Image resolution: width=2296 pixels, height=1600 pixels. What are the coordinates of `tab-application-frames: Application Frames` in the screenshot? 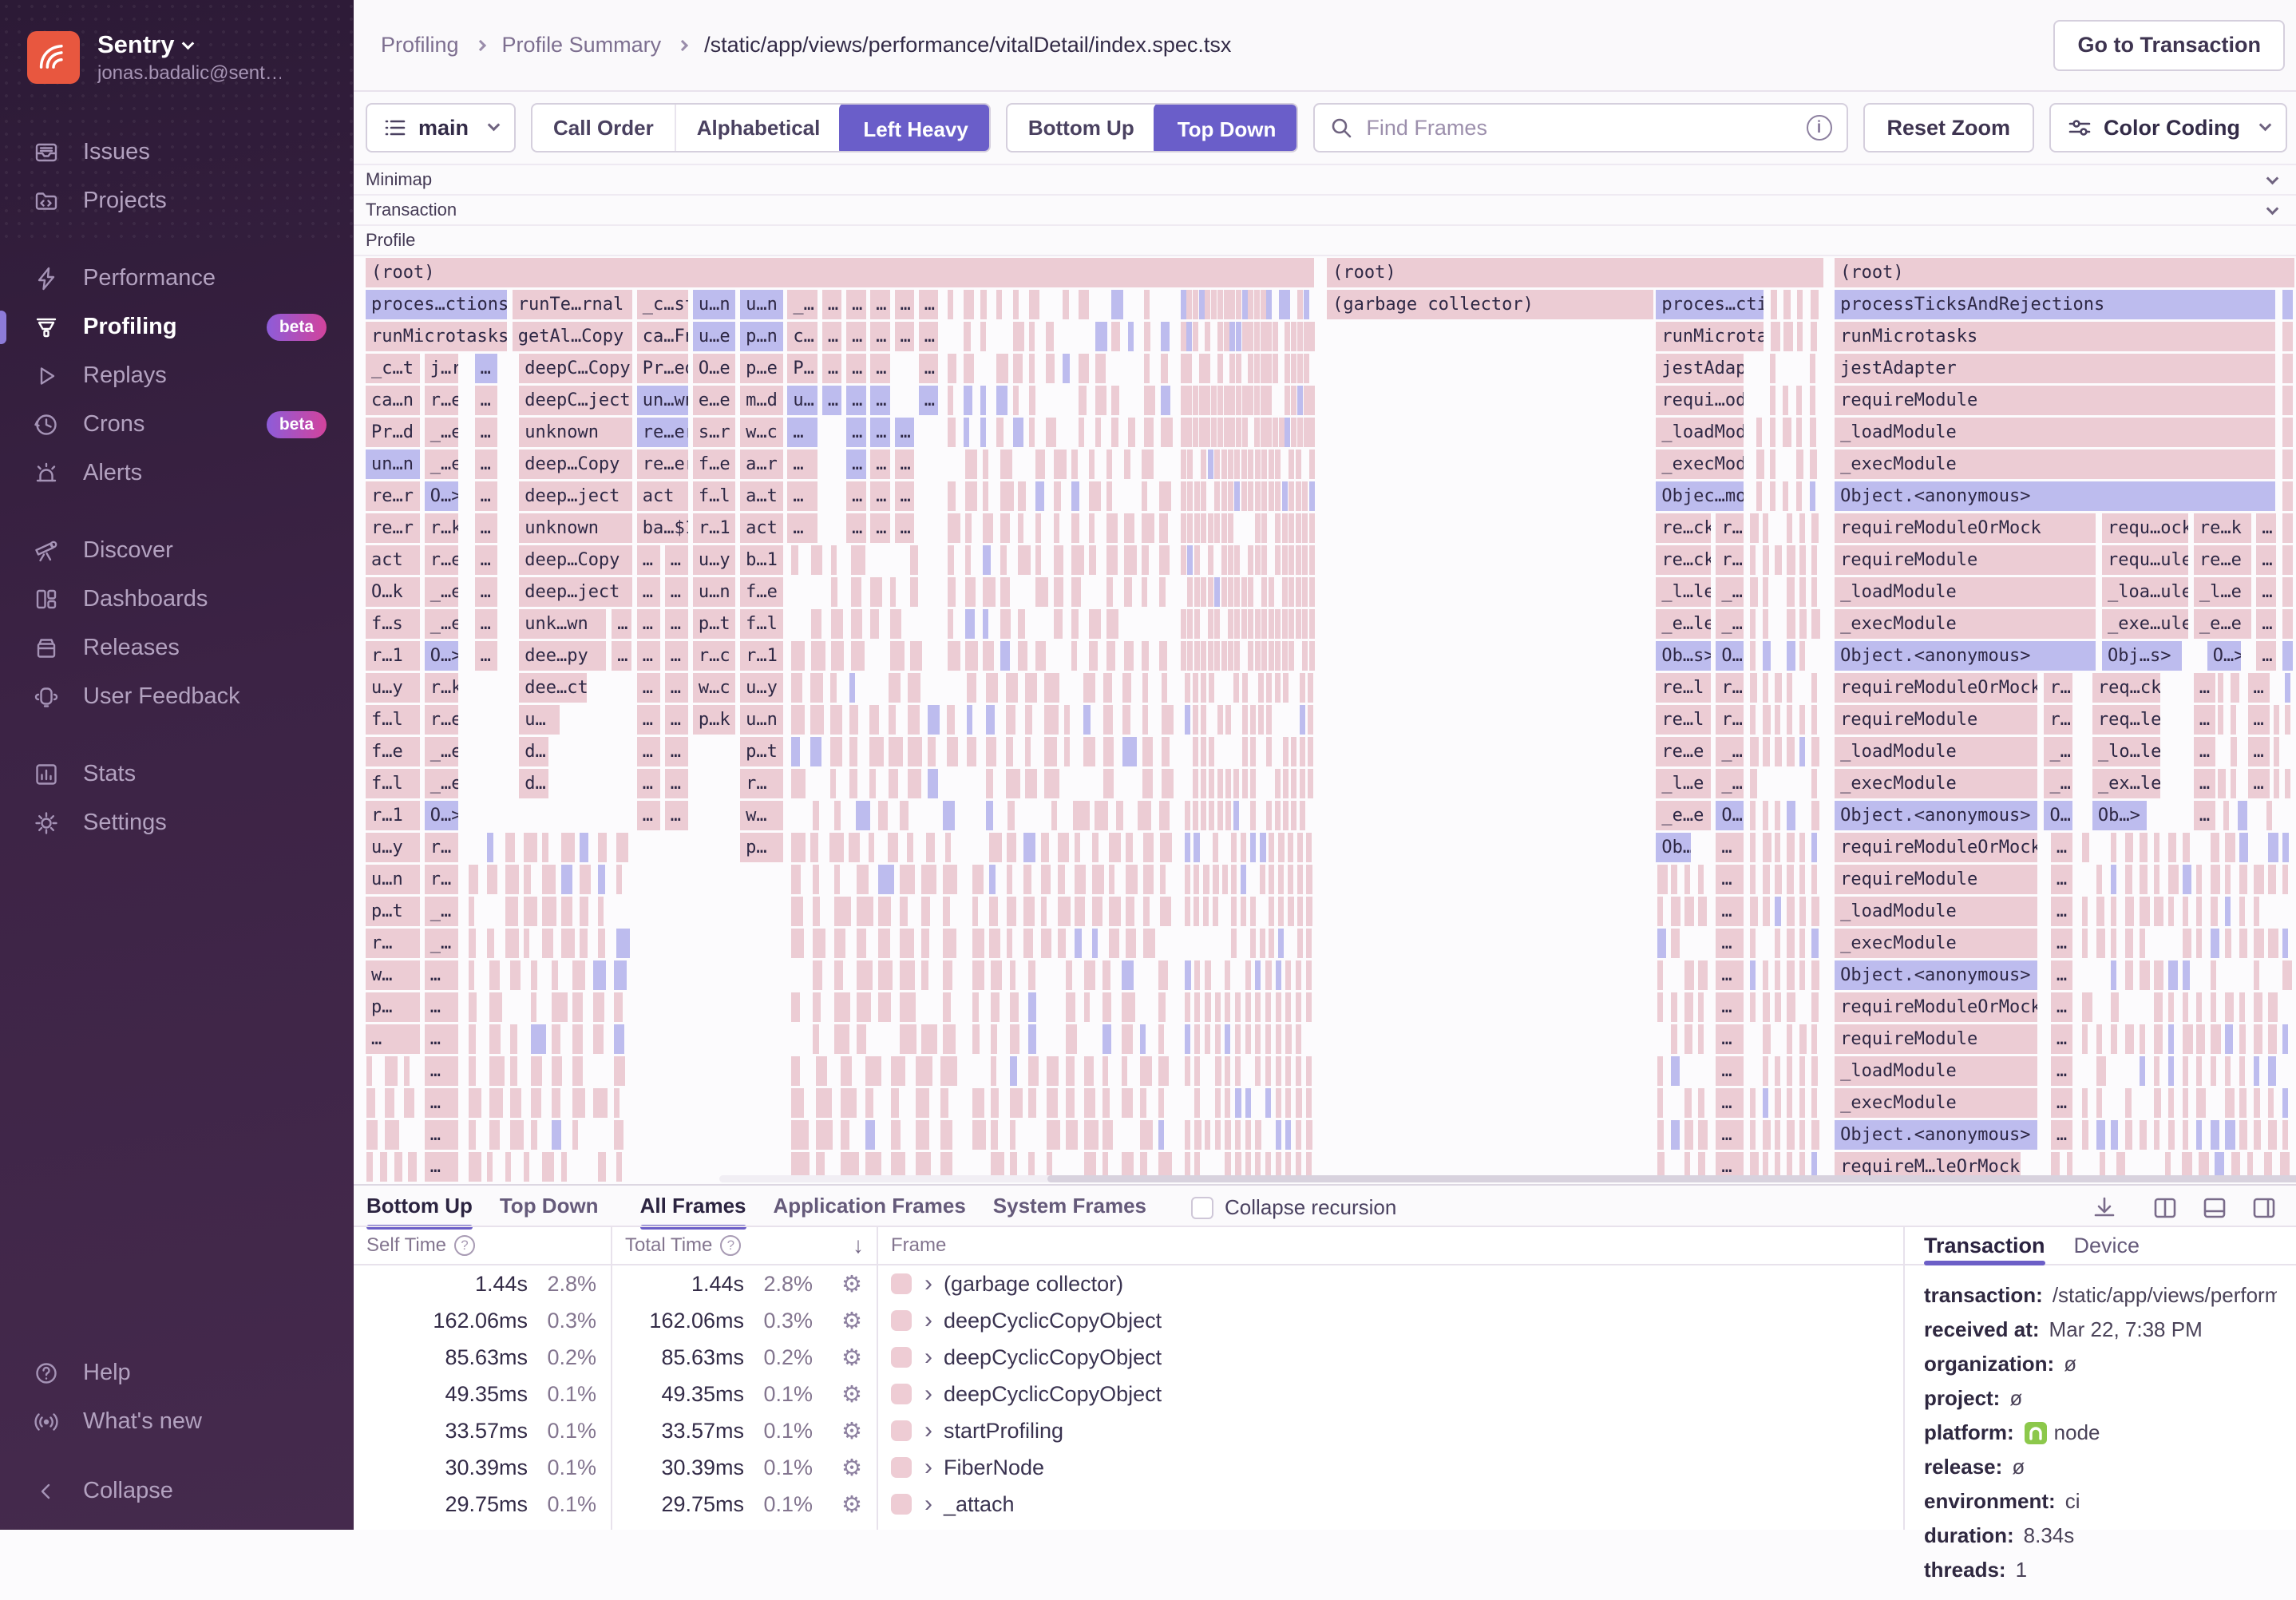 It's located at (870, 1212).